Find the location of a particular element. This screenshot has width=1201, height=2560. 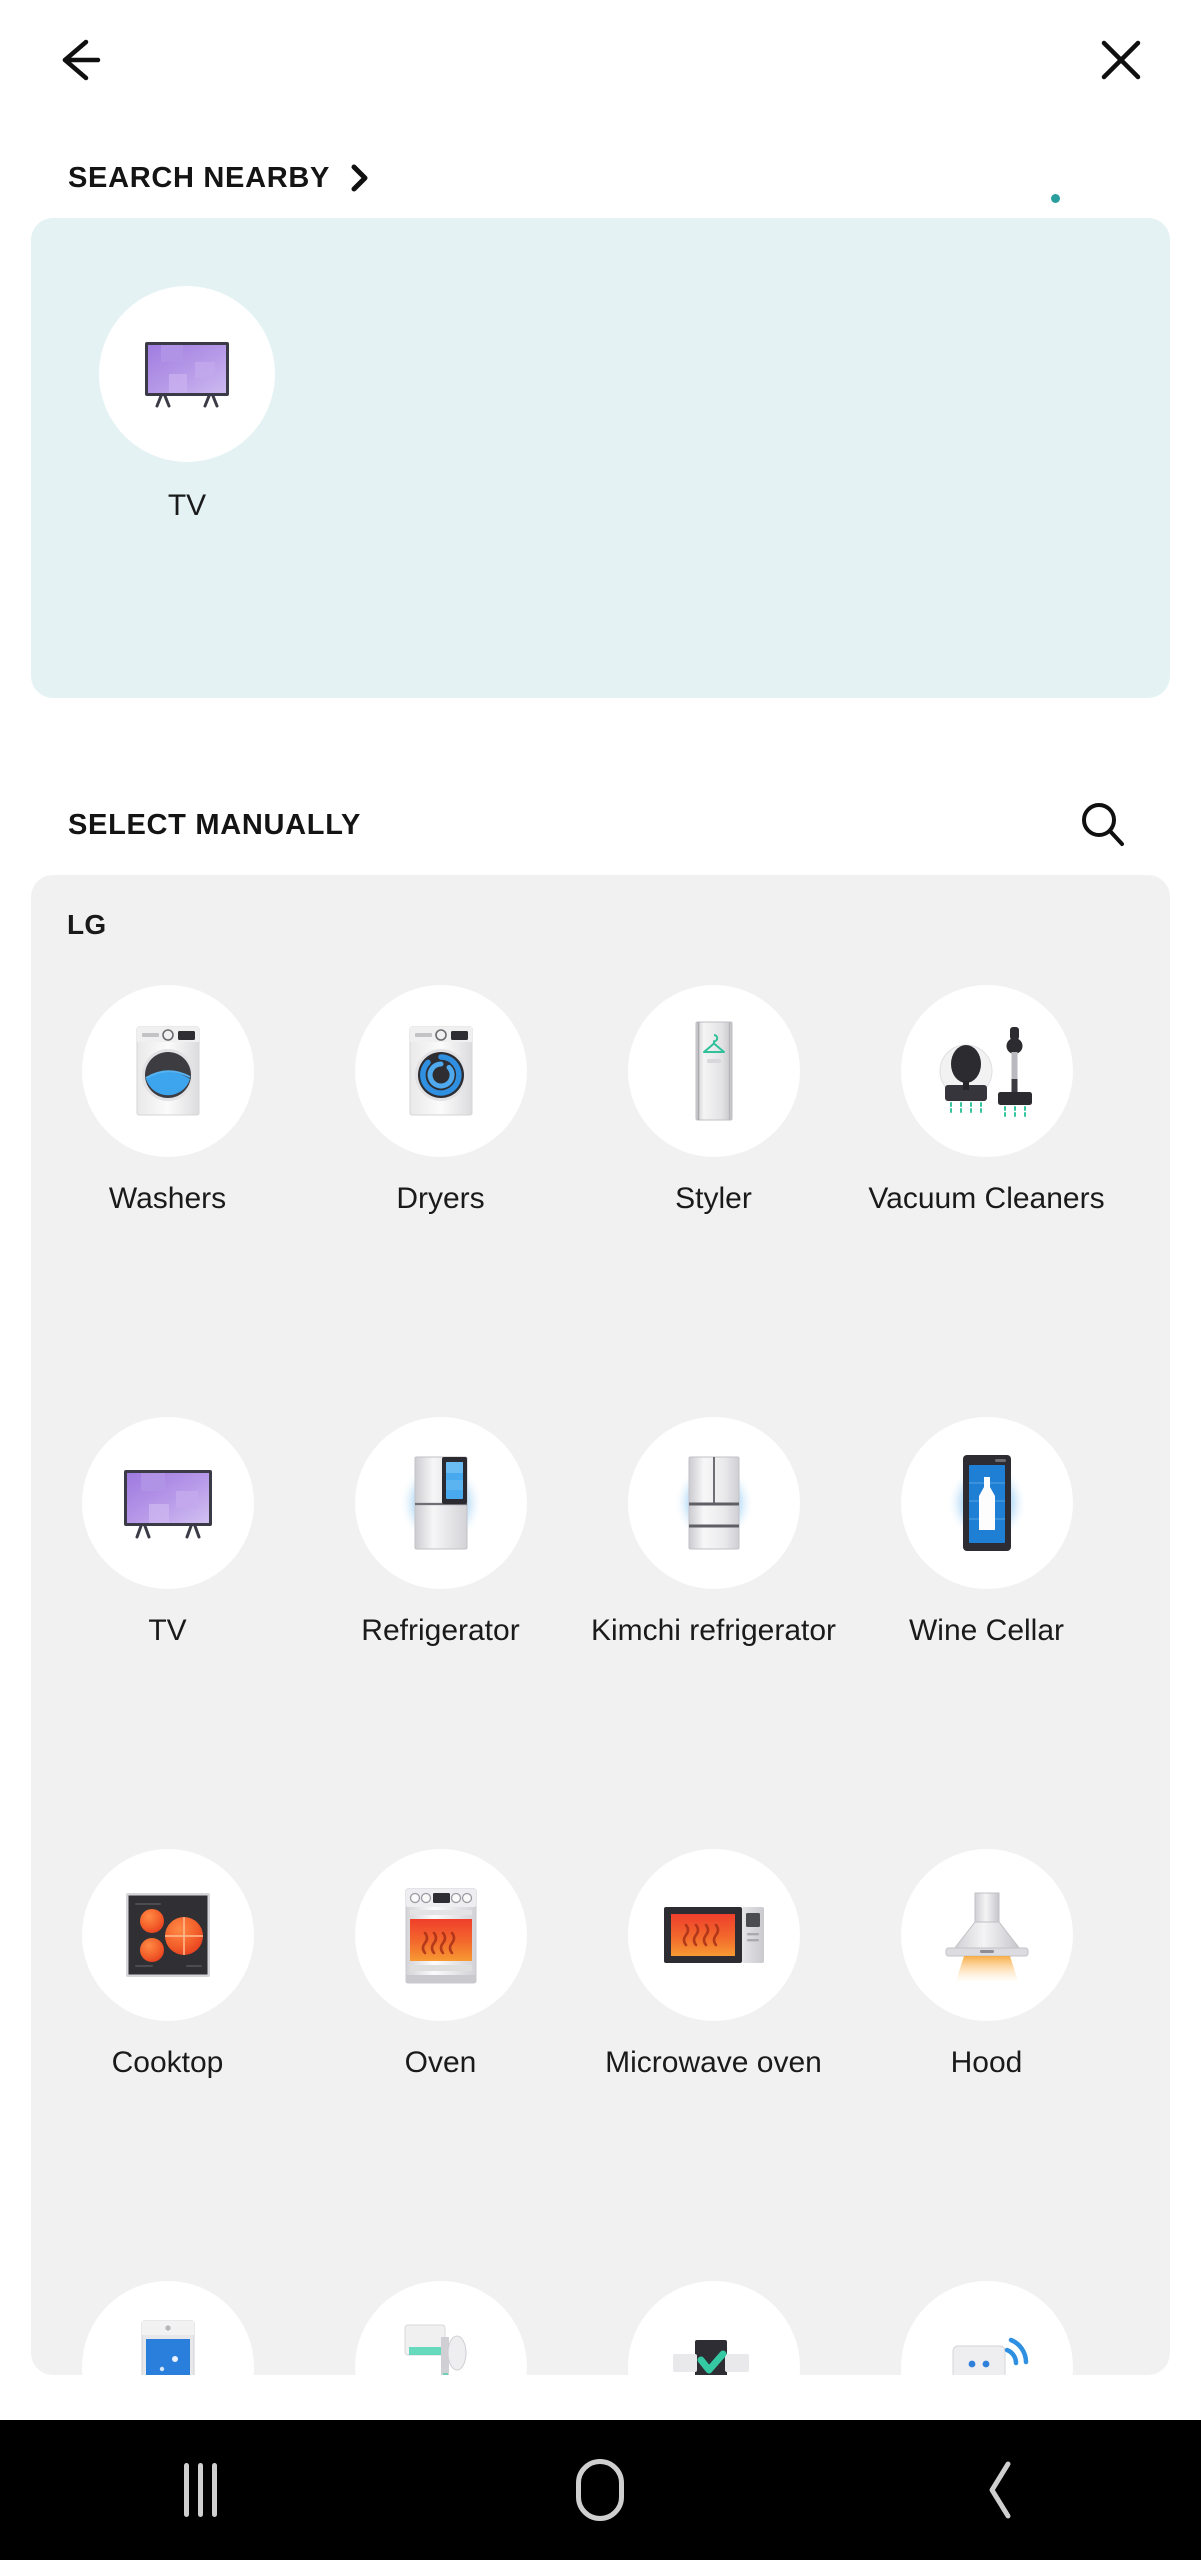

appliance-item-tv: TV is located at coordinates (167, 1615).